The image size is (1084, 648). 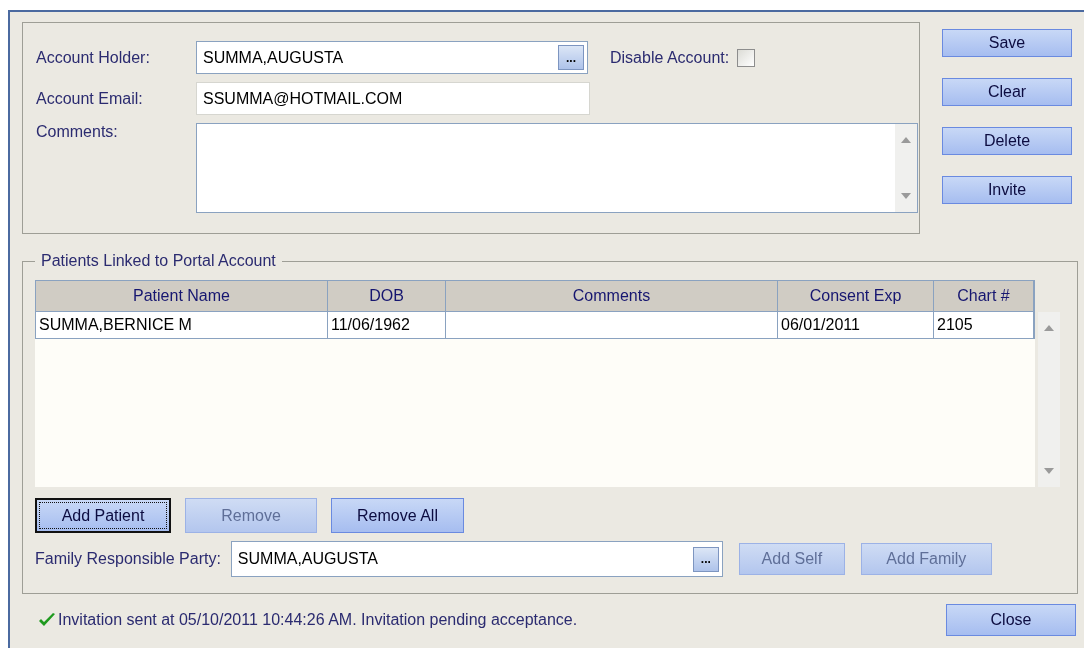 I want to click on disable-account-checkbox, so click(x=746, y=57).